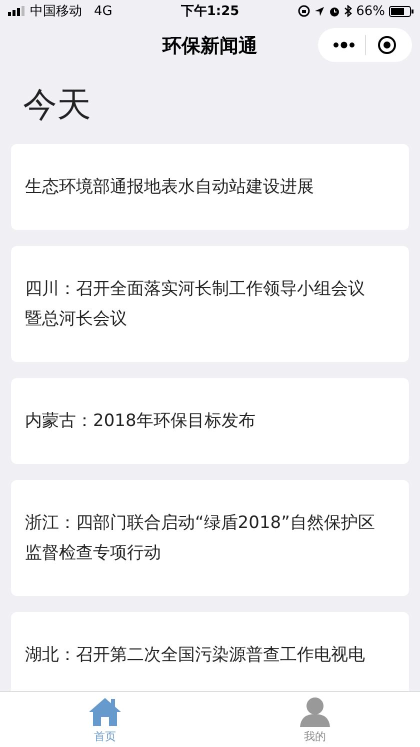  Describe the element at coordinates (348, 11) in the screenshot. I see `bluetooth-icon` at that location.